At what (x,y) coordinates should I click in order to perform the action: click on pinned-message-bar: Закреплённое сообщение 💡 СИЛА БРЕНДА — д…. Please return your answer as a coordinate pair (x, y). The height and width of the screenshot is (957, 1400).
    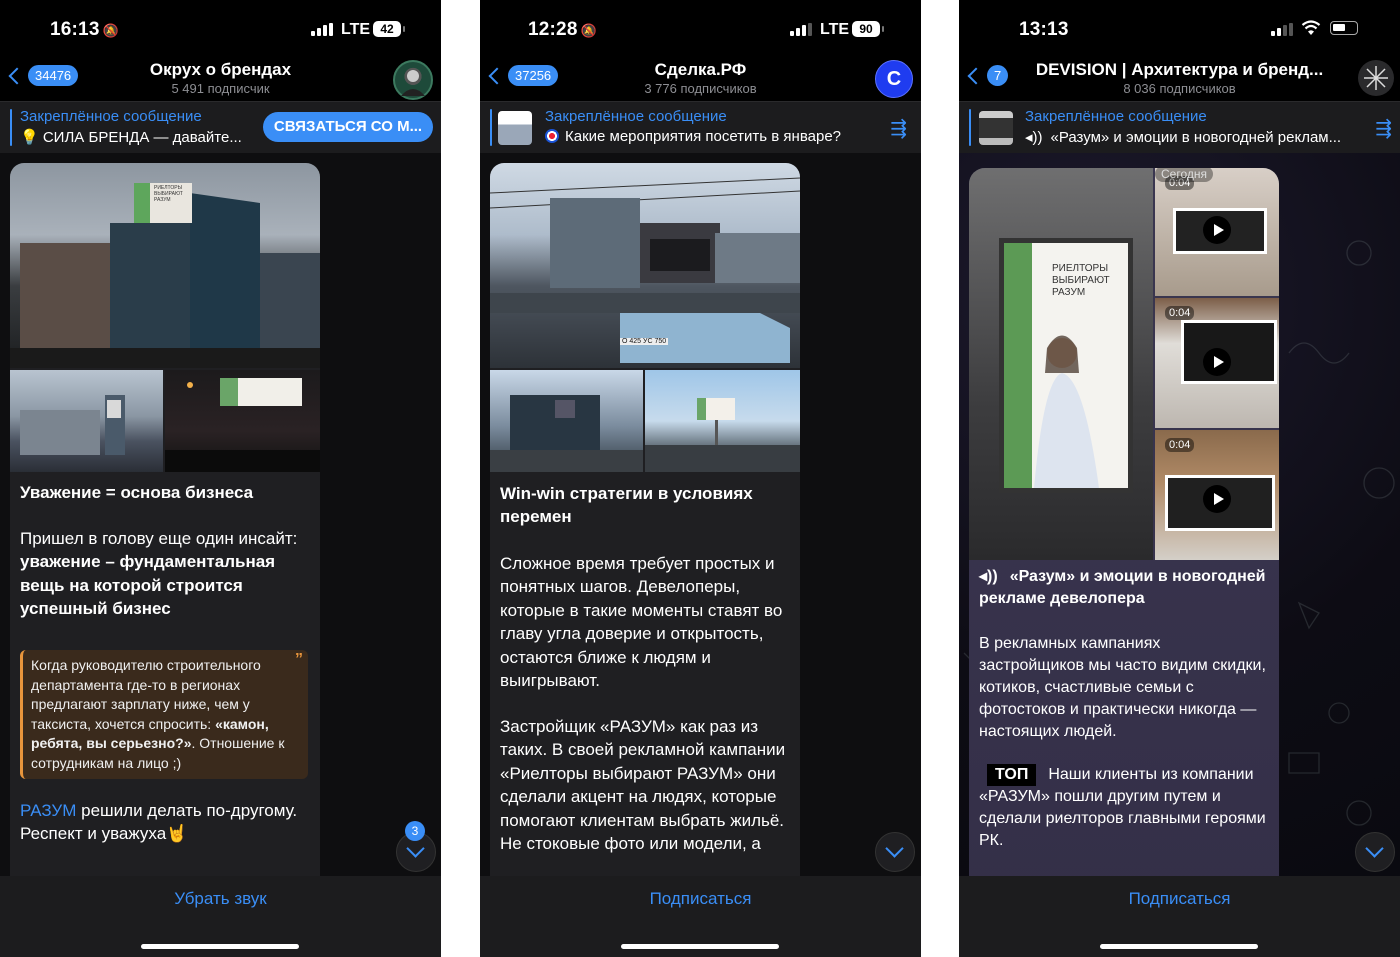
    Looking at the image, I should click on (220, 127).